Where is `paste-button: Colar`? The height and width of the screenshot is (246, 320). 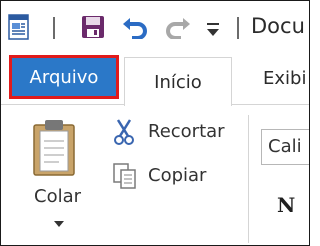 paste-button: Colar is located at coordinates (57, 196).